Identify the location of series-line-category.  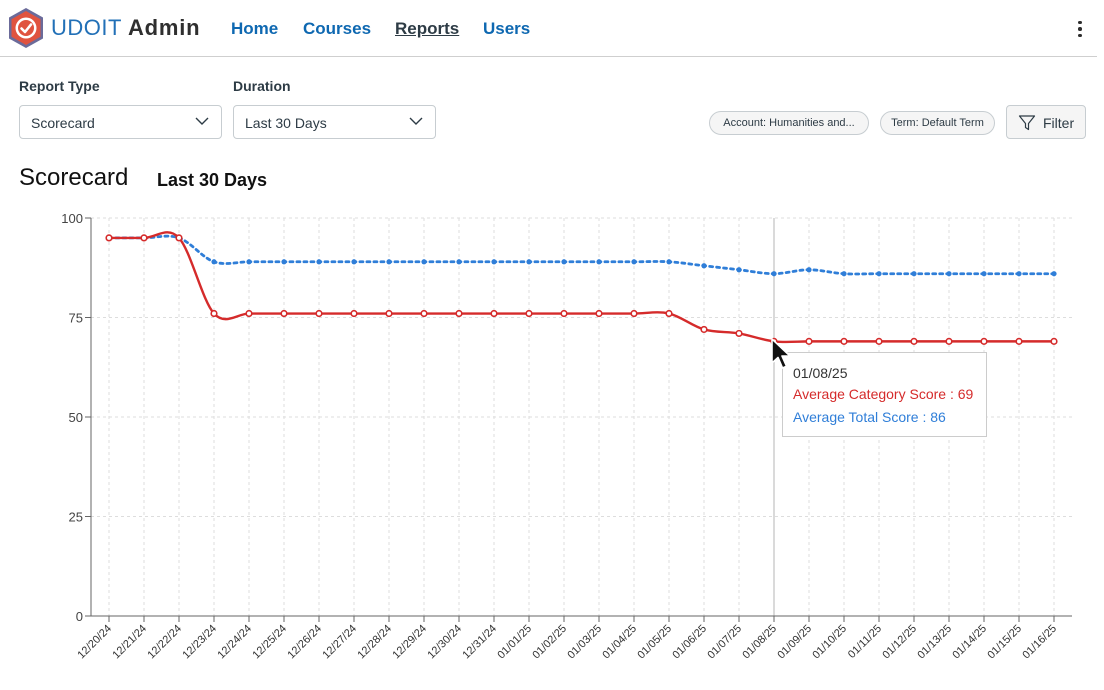
(581, 287).